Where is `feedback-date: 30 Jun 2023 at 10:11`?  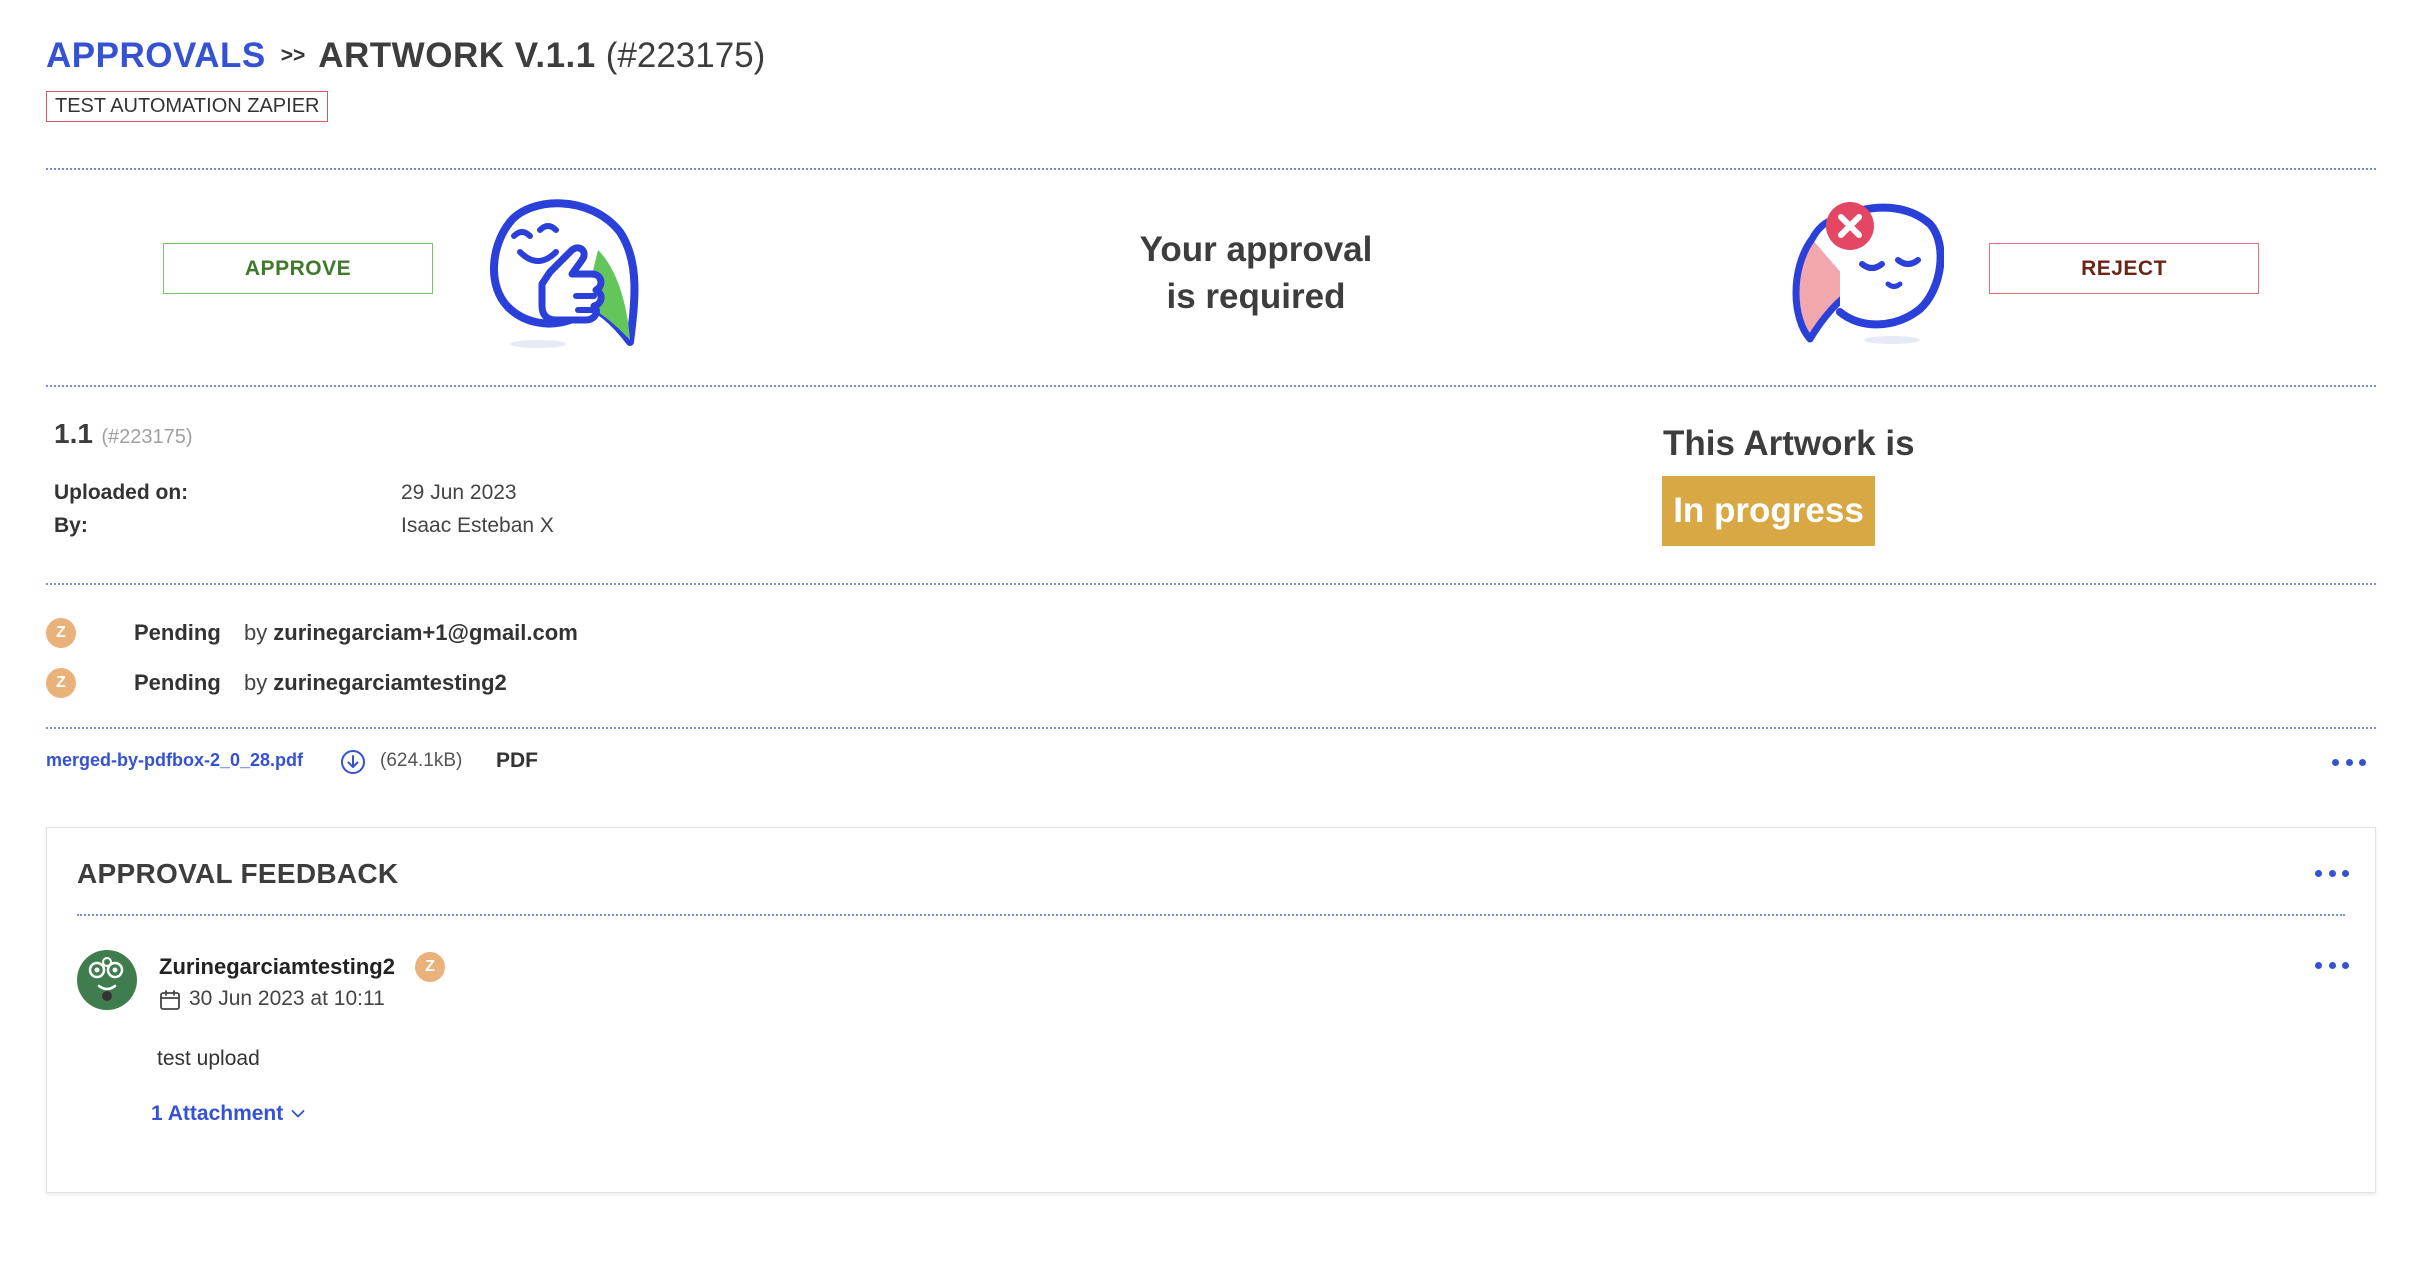
feedback-date: 30 Jun 2023 at 10:11 is located at coordinates (287, 998).